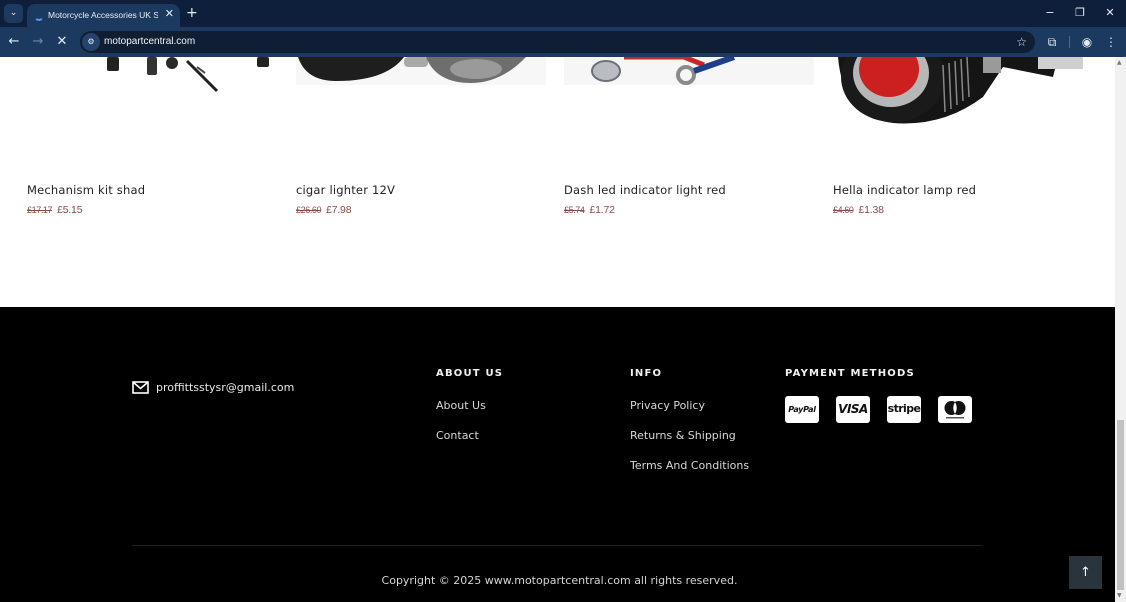 The height and width of the screenshot is (602, 1126). Describe the element at coordinates (963, 210) in the screenshot. I see `product-price: £4.60 £1.38` at that location.